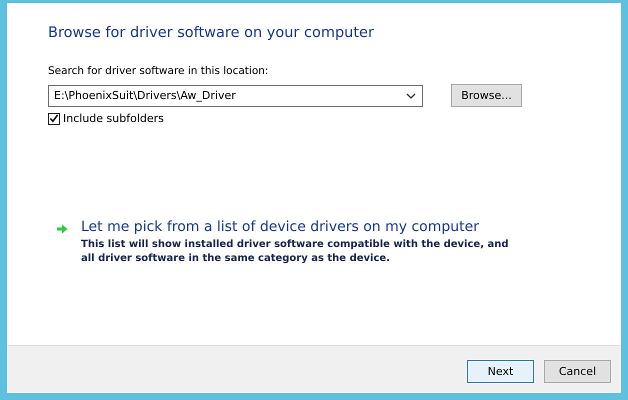 Image resolution: width=628 pixels, height=400 pixels. I want to click on arrow-right-icon, so click(62, 229).